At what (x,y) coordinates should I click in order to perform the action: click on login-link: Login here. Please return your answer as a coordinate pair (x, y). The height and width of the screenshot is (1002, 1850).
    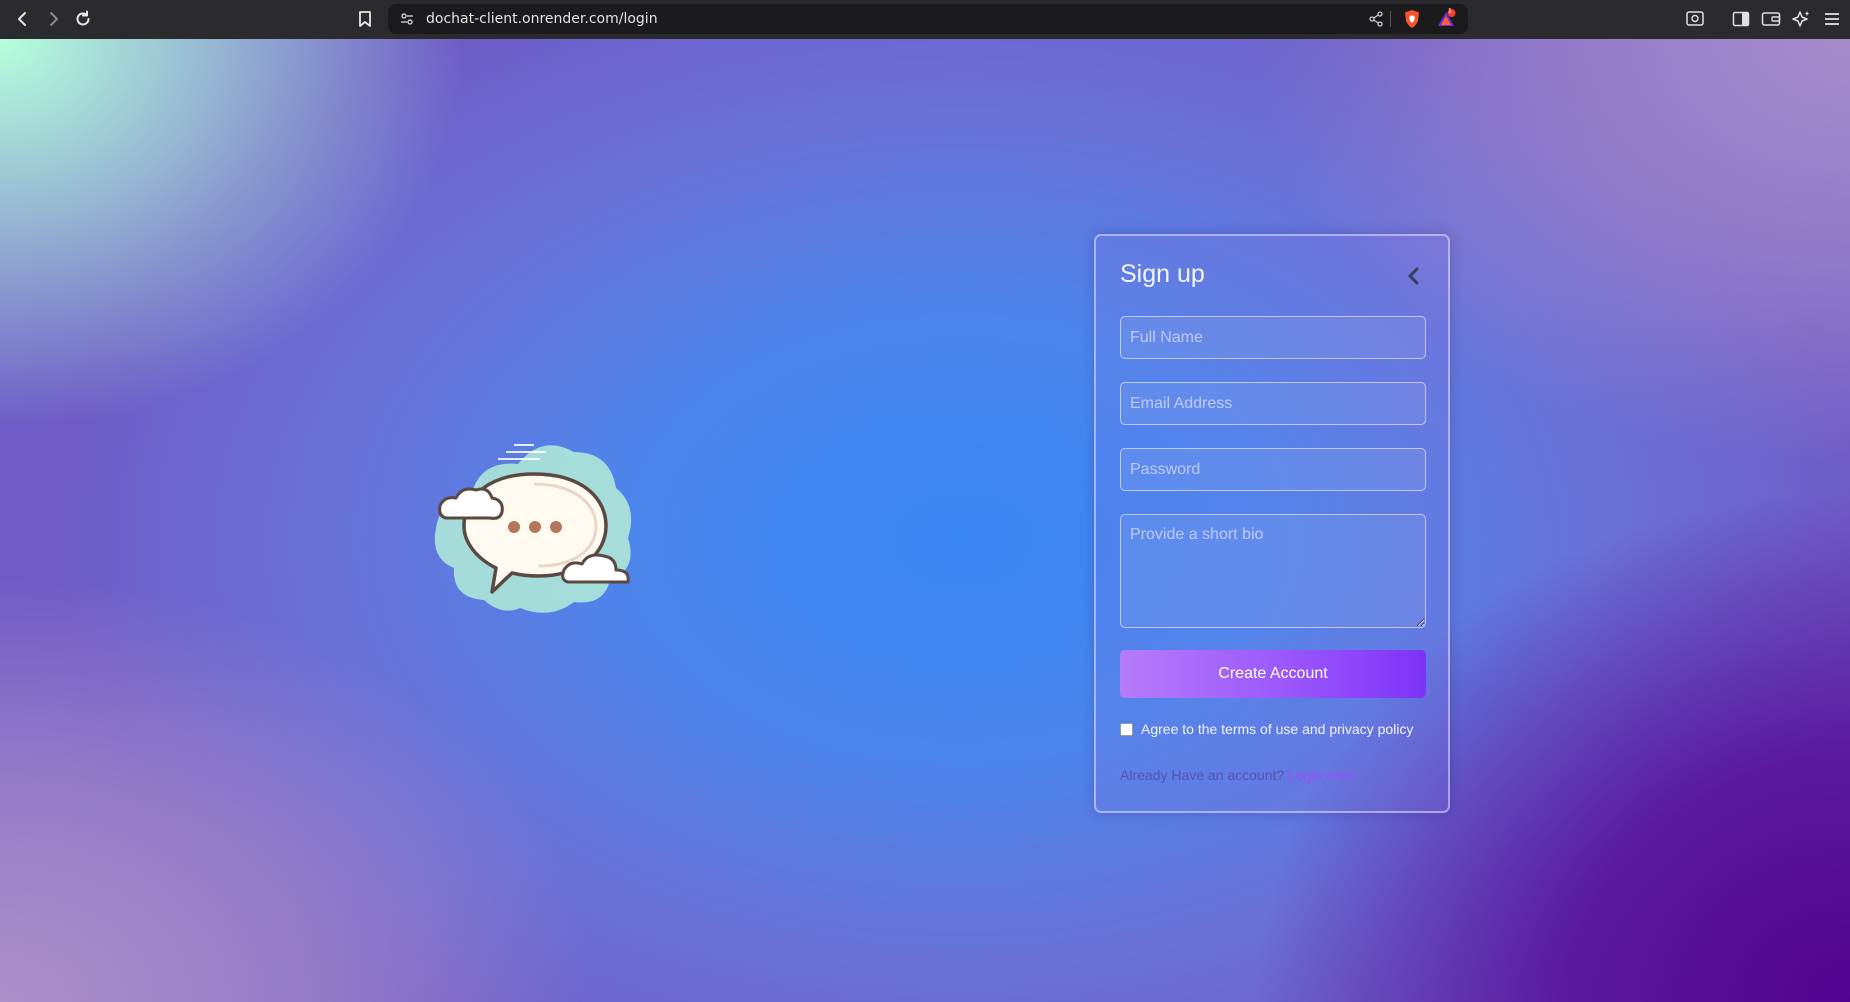
    Looking at the image, I should click on (1321, 775).